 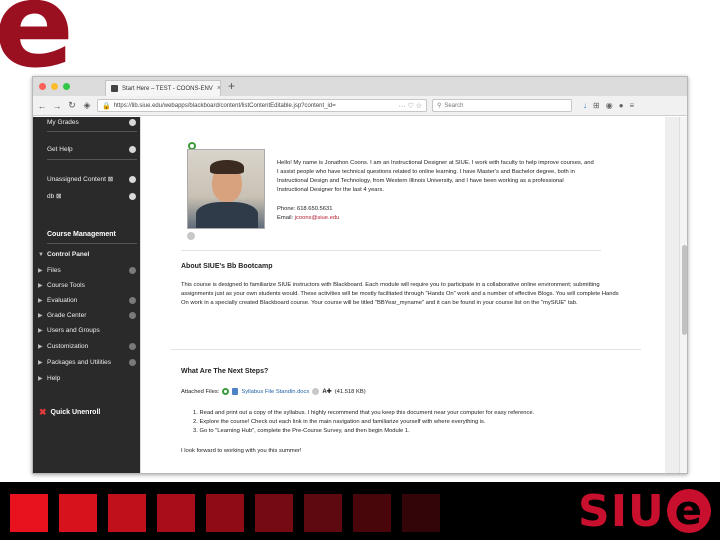 What do you see at coordinates (454, 105) in the screenshot?
I see `search-placeholder: Search` at bounding box center [454, 105].